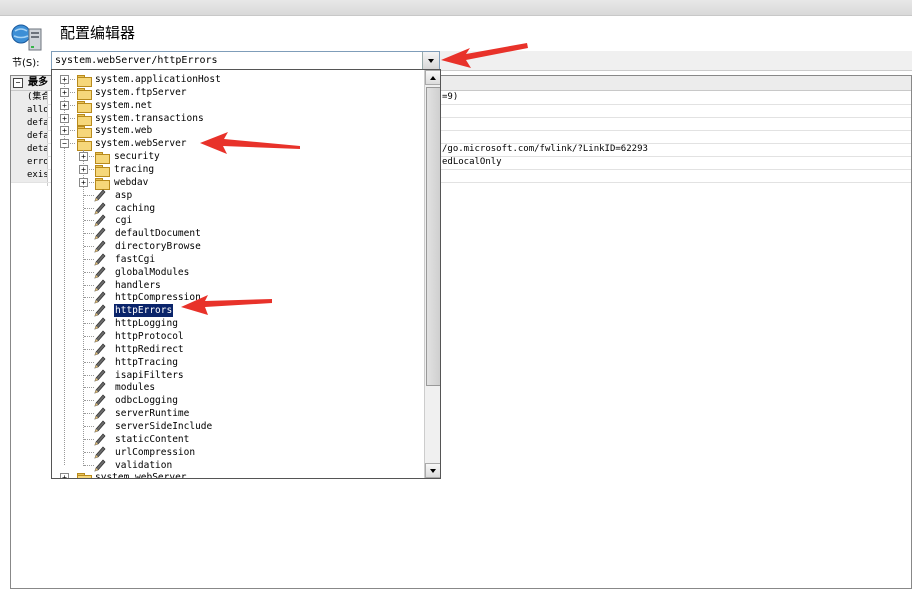  Describe the element at coordinates (149, 336) in the screenshot. I see `tree-item-httpProtocol: httpProtocol` at that location.